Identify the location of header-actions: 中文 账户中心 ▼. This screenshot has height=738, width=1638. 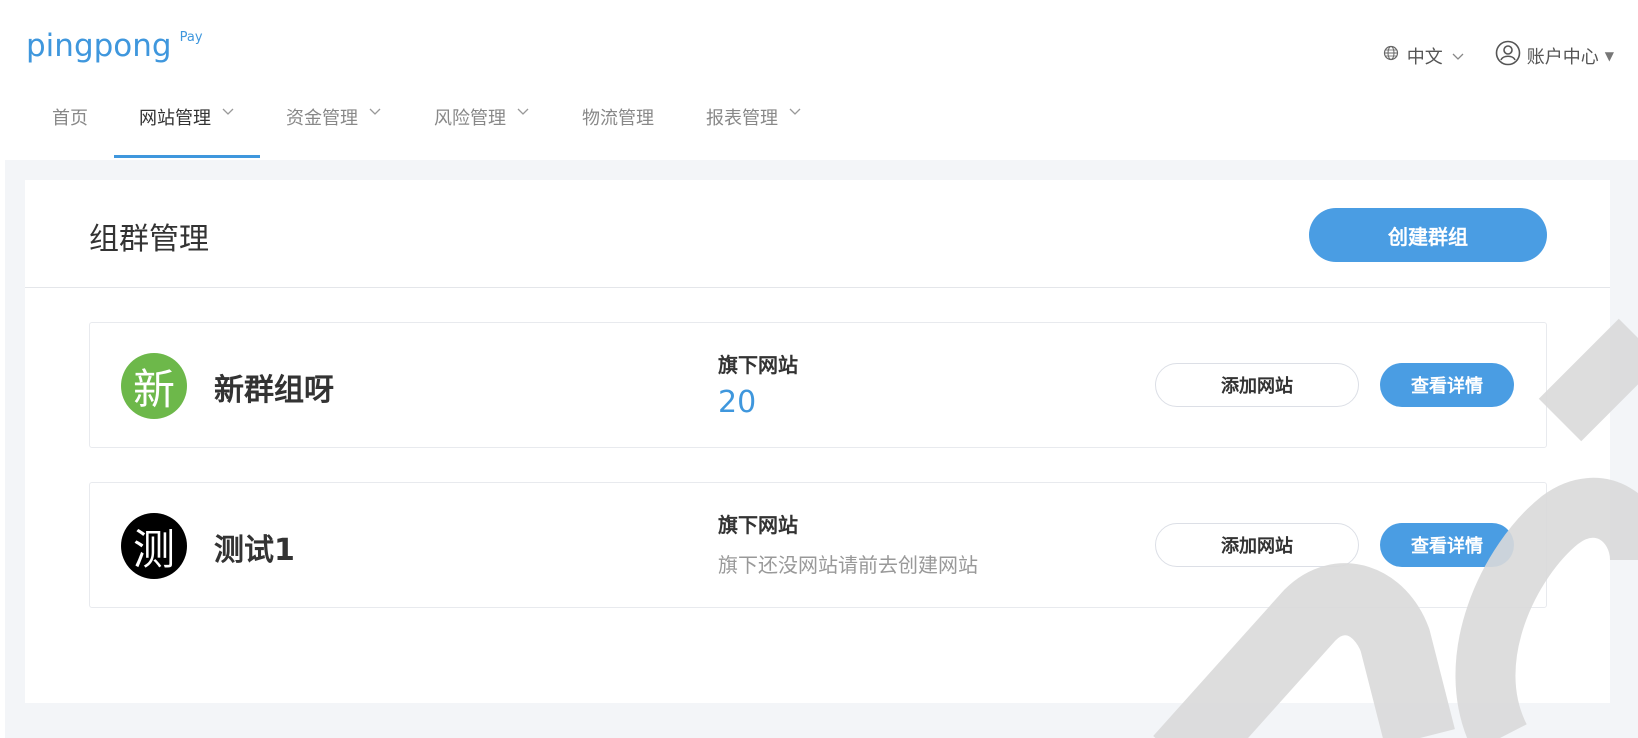
(1498, 55).